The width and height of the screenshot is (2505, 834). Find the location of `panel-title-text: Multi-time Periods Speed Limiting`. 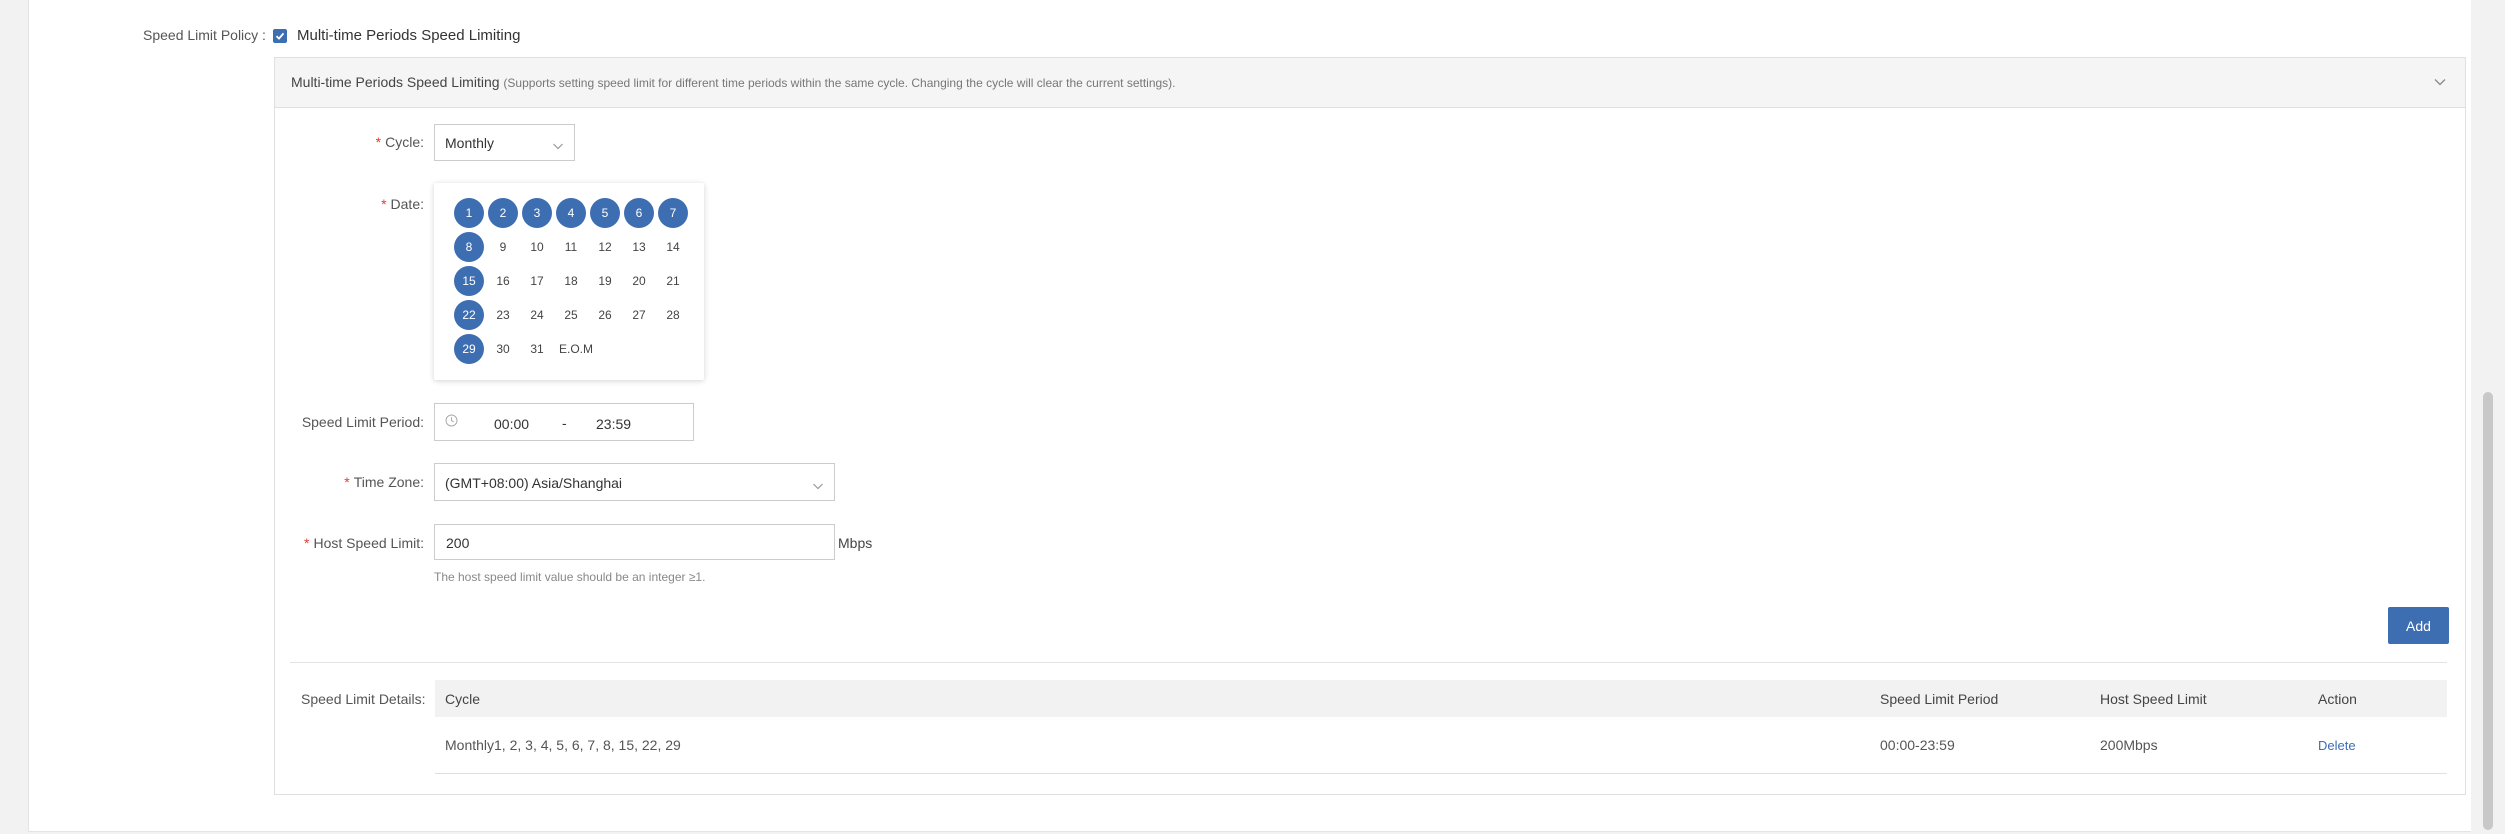

panel-title-text: Multi-time Periods Speed Limiting is located at coordinates (395, 82).